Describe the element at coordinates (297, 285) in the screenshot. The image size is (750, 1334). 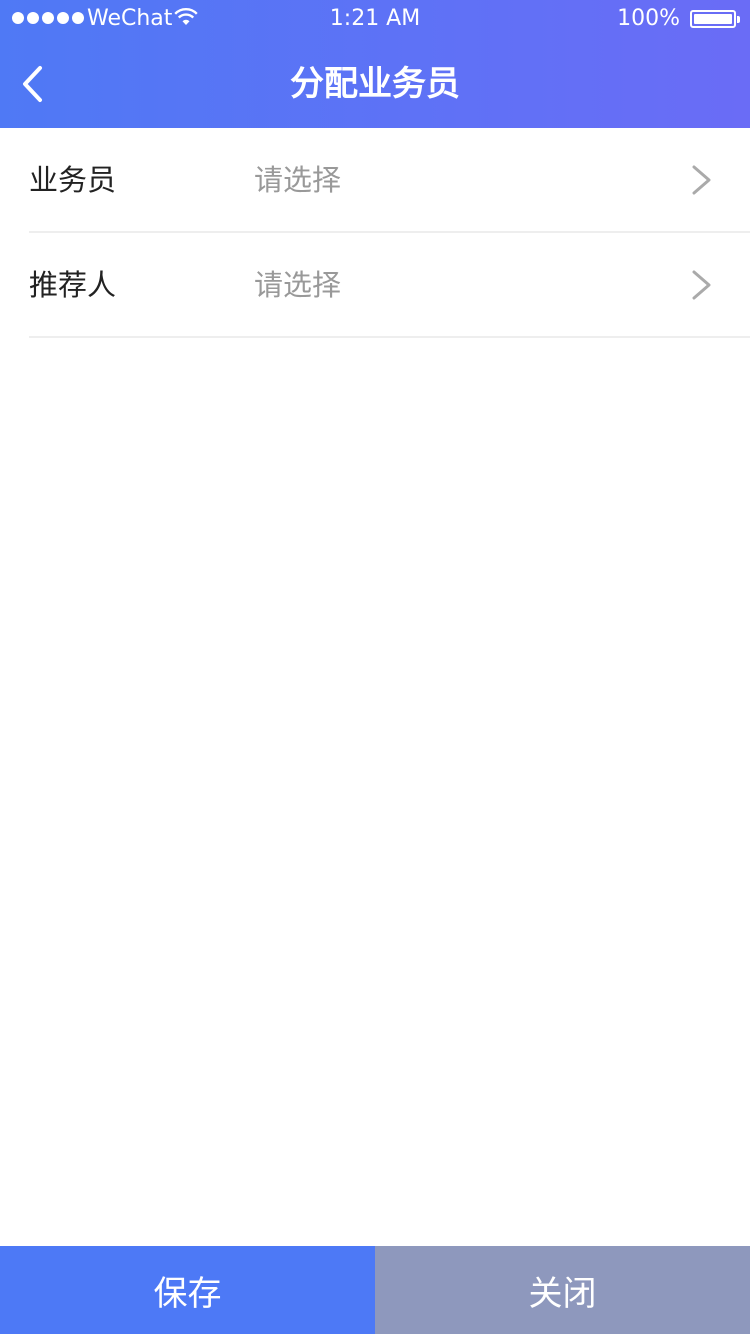
I see `referrer-placeholder: 请选择` at that location.